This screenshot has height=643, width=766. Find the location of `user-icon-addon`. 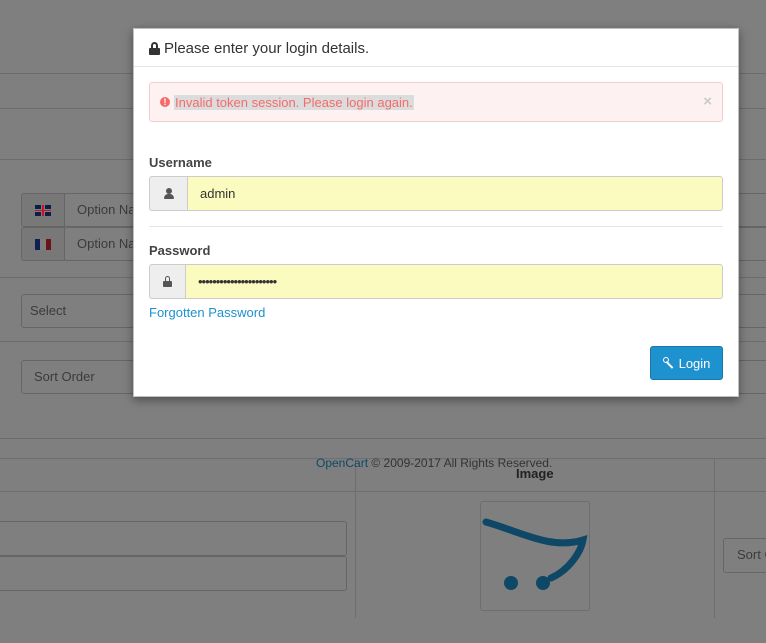

user-icon-addon is located at coordinates (168, 193).